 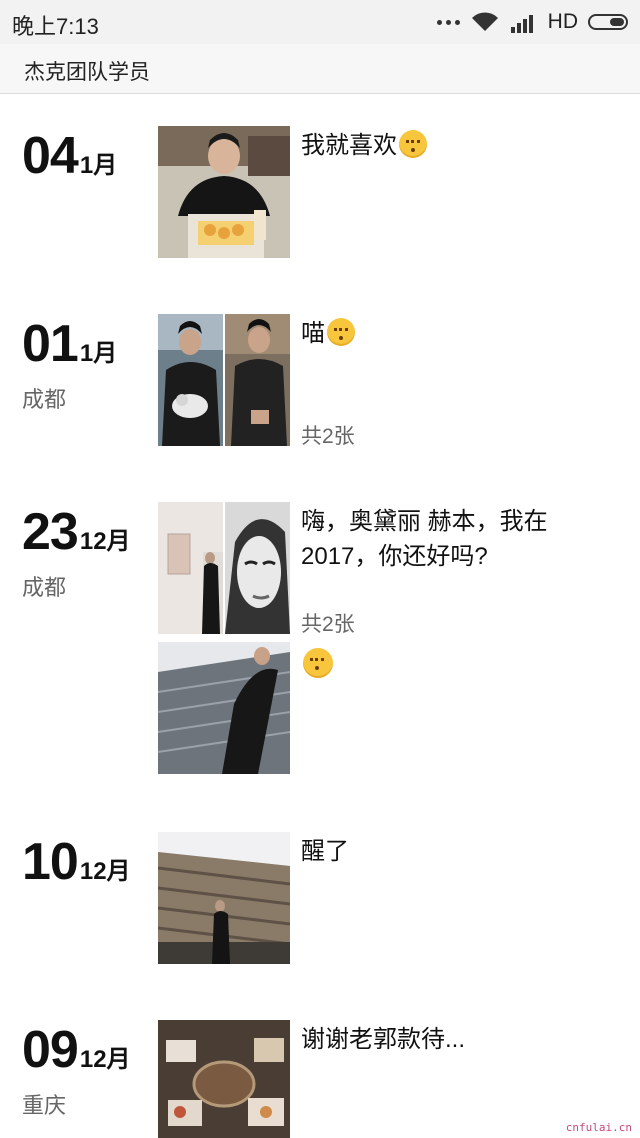 I want to click on entry-date: 011月, so click(x=69, y=344).